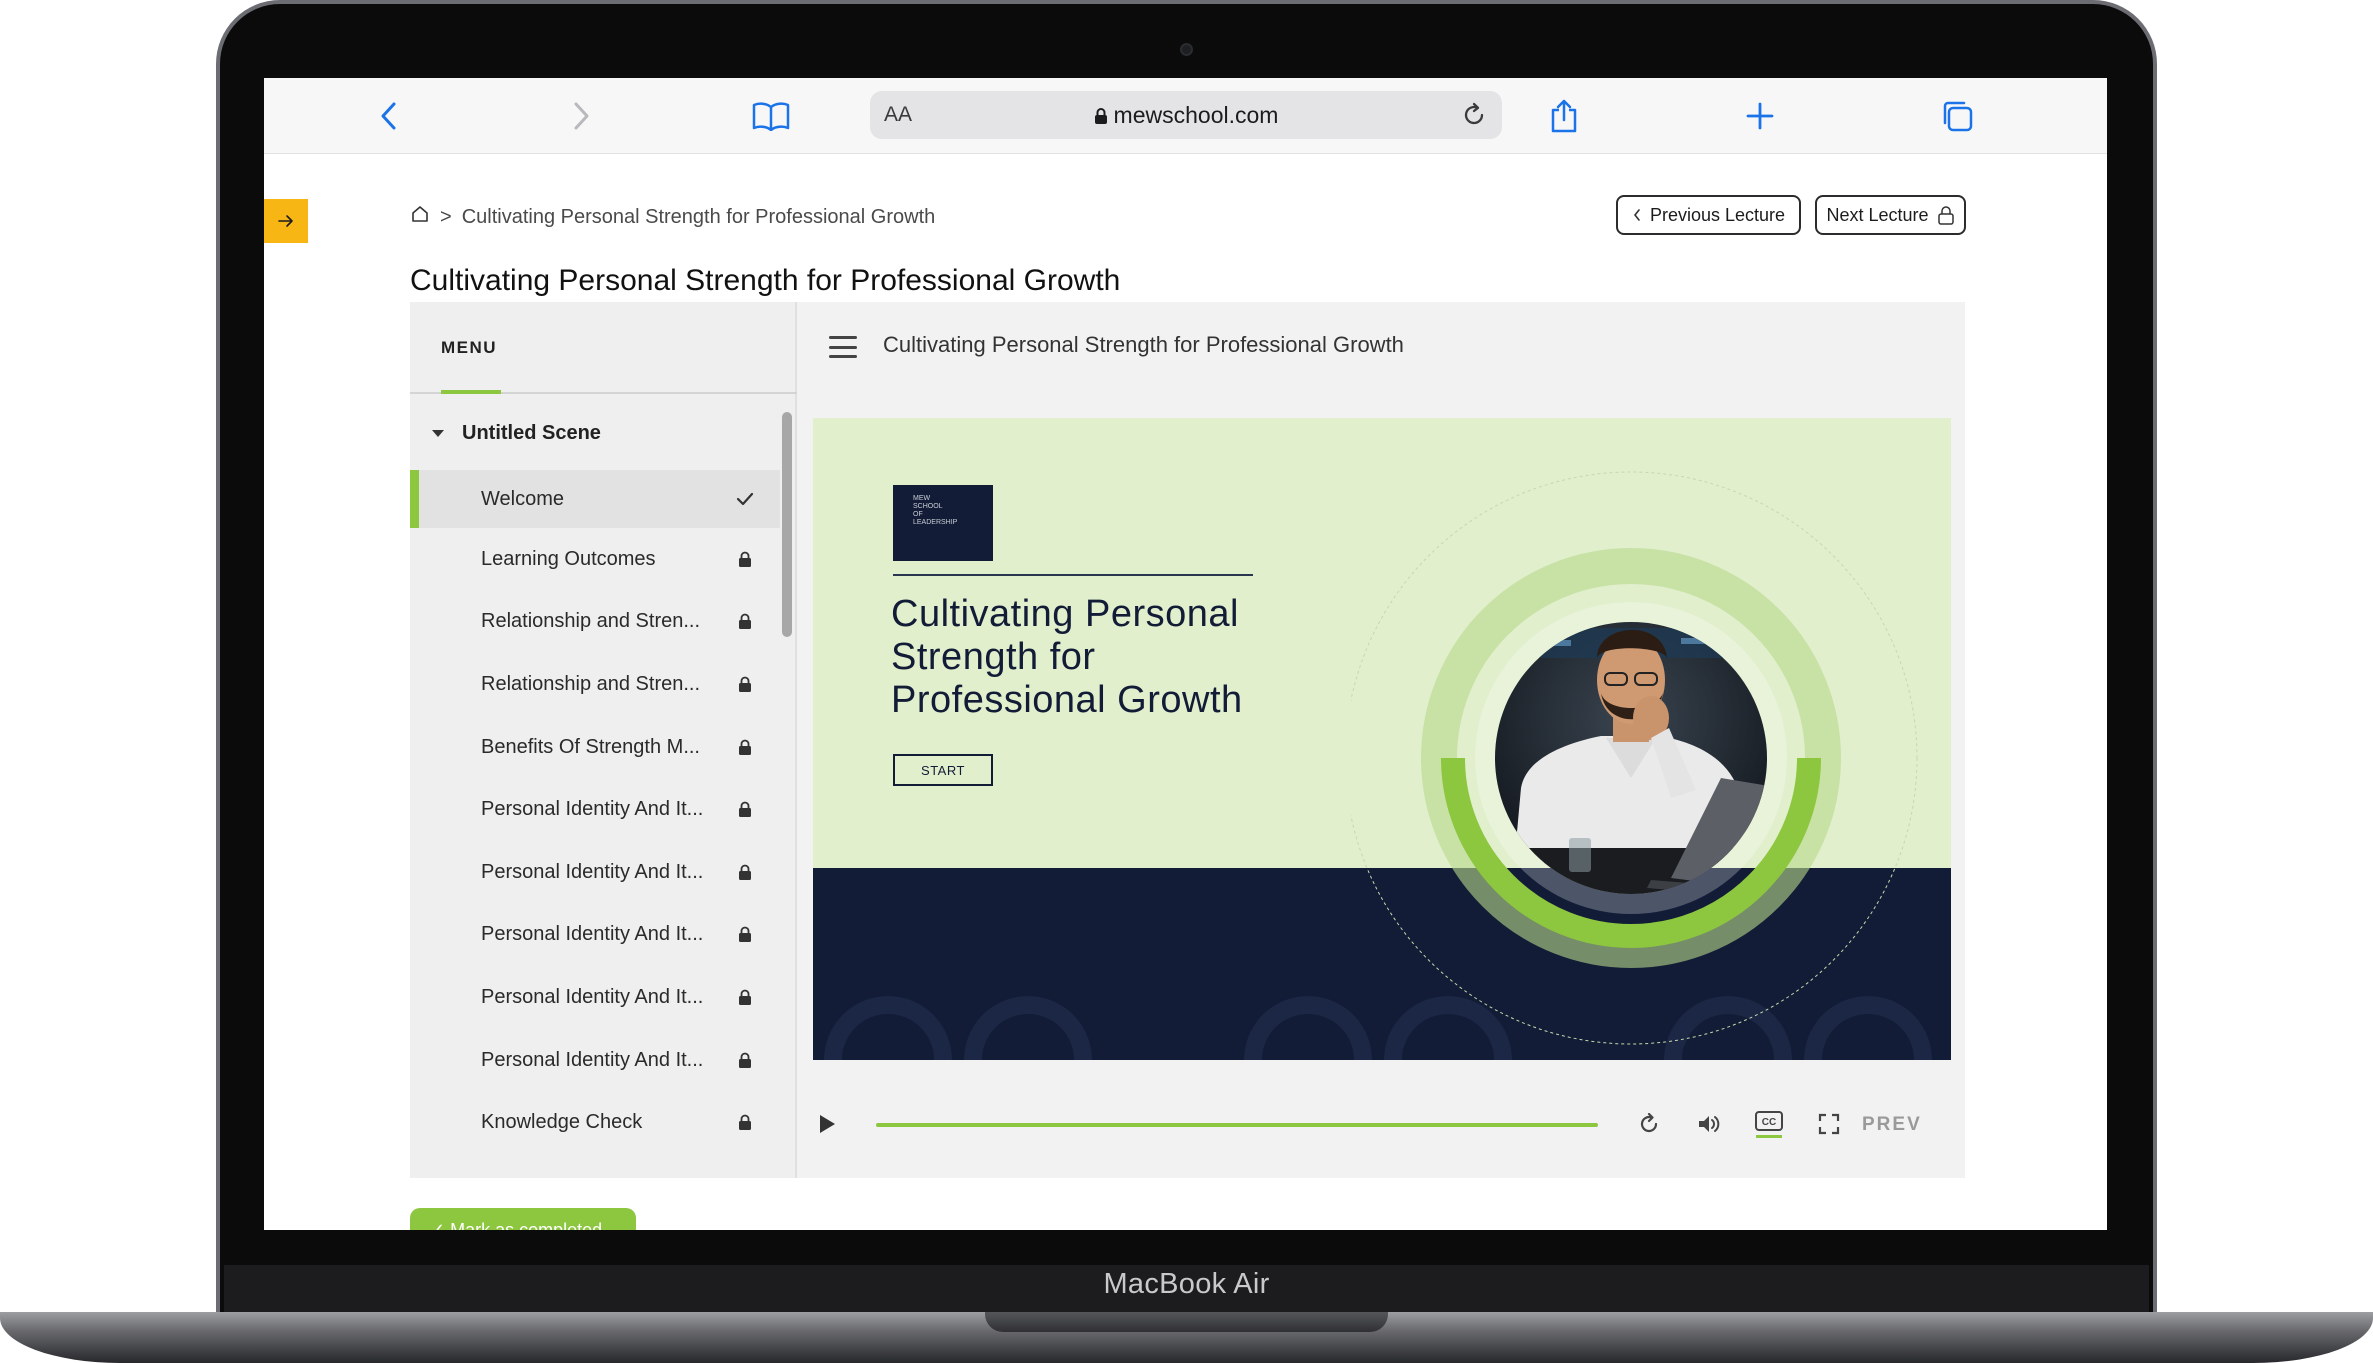 Image resolution: width=2373 pixels, height=1363 pixels. What do you see at coordinates (582, 116) in the screenshot?
I see `forward-icon` at bounding box center [582, 116].